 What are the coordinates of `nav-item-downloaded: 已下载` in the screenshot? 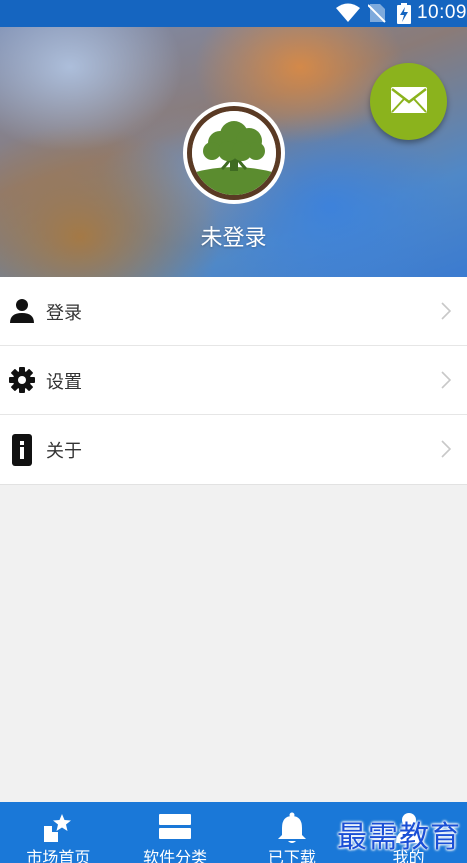 It's located at (292, 832).